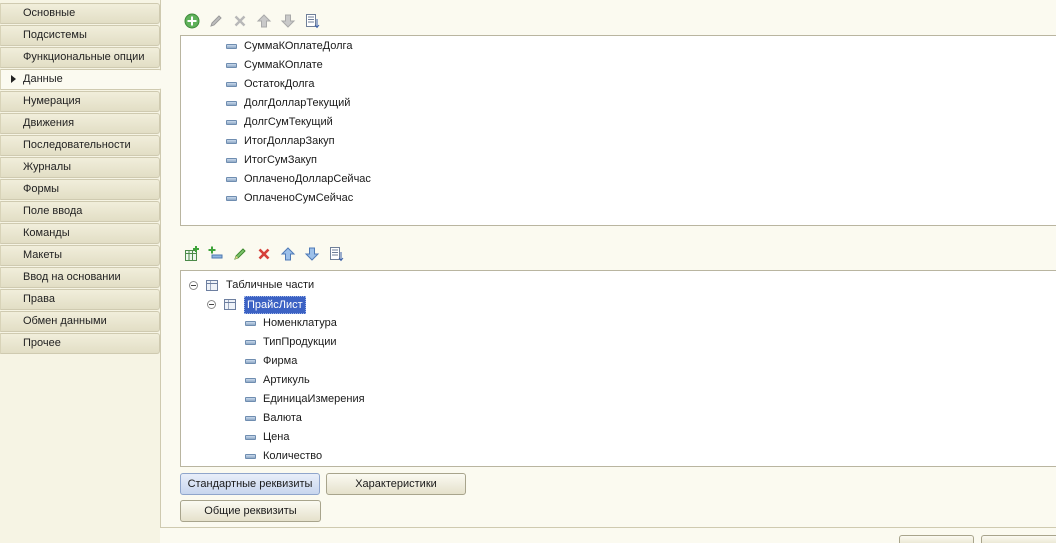 This screenshot has height=543, width=1056. Describe the element at coordinates (271, 160) in the screenshot. I see `list-item: ИтогСумЗакуп` at that location.